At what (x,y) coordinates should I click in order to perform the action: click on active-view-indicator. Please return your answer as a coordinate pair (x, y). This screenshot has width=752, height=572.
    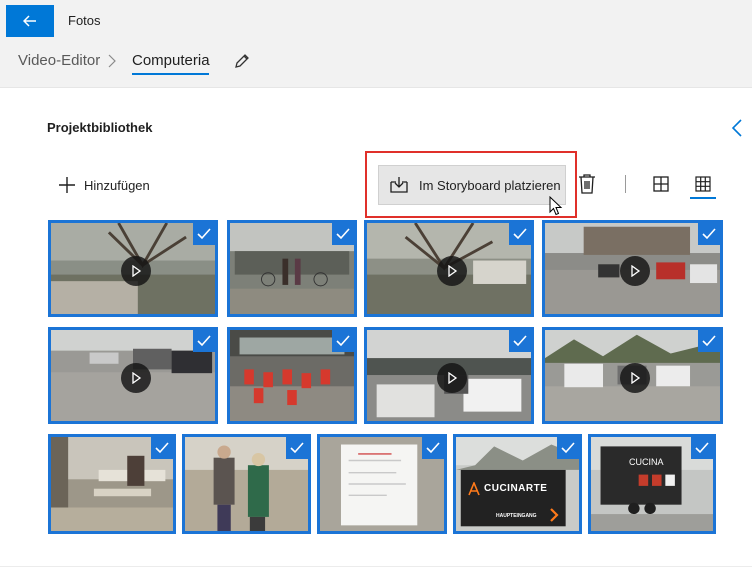
    Looking at the image, I should click on (703, 198).